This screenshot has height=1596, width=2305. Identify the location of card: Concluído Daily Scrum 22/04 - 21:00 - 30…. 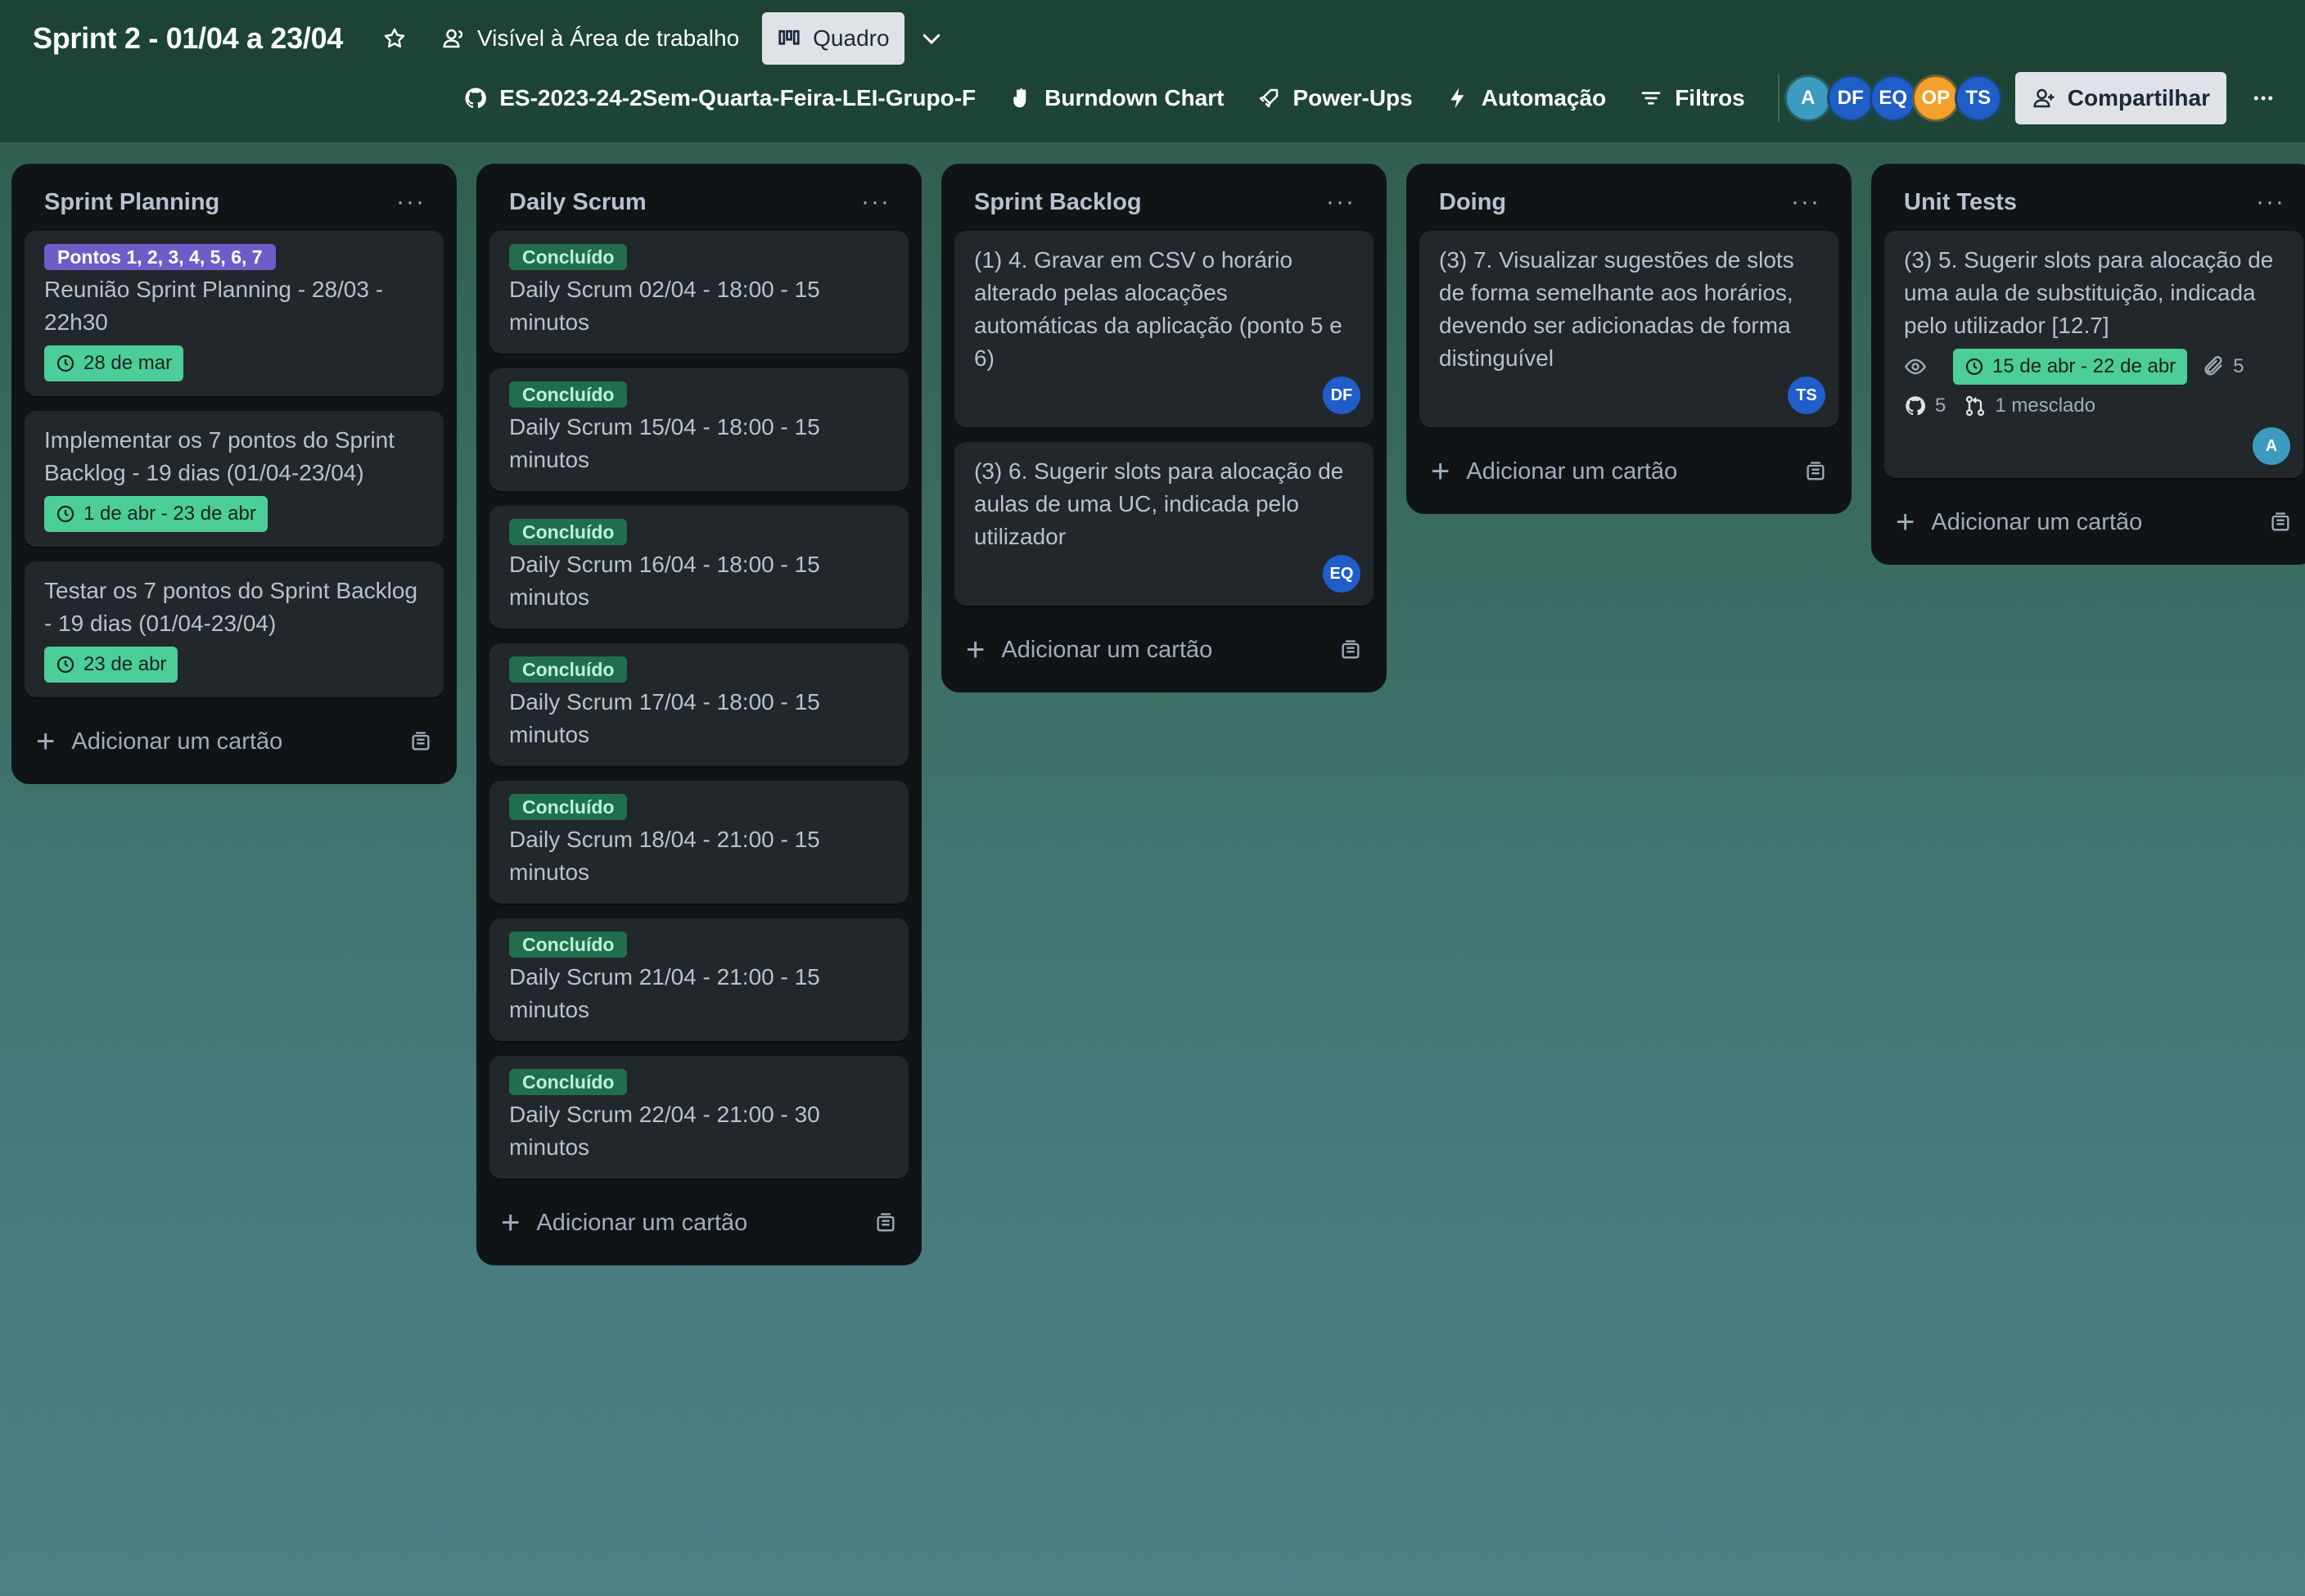
(699, 1117).